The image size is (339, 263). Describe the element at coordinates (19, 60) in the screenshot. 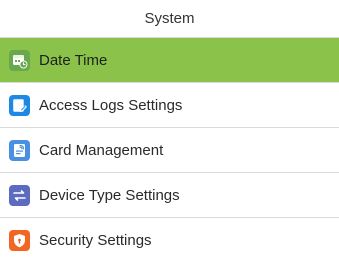

I see `calendar-clock-icon` at that location.